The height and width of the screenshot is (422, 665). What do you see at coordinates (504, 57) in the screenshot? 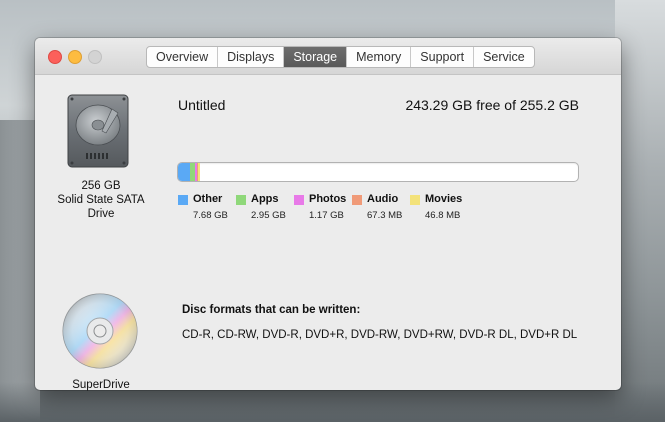
I see `tab-service: Service` at bounding box center [504, 57].